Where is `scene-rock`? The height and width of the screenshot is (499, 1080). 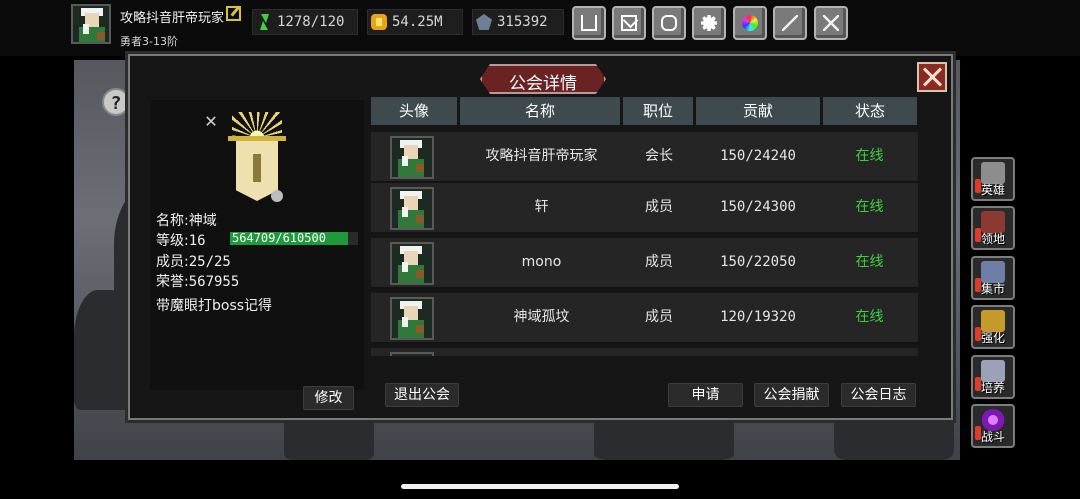
scene-rock is located at coordinates (104, 350).